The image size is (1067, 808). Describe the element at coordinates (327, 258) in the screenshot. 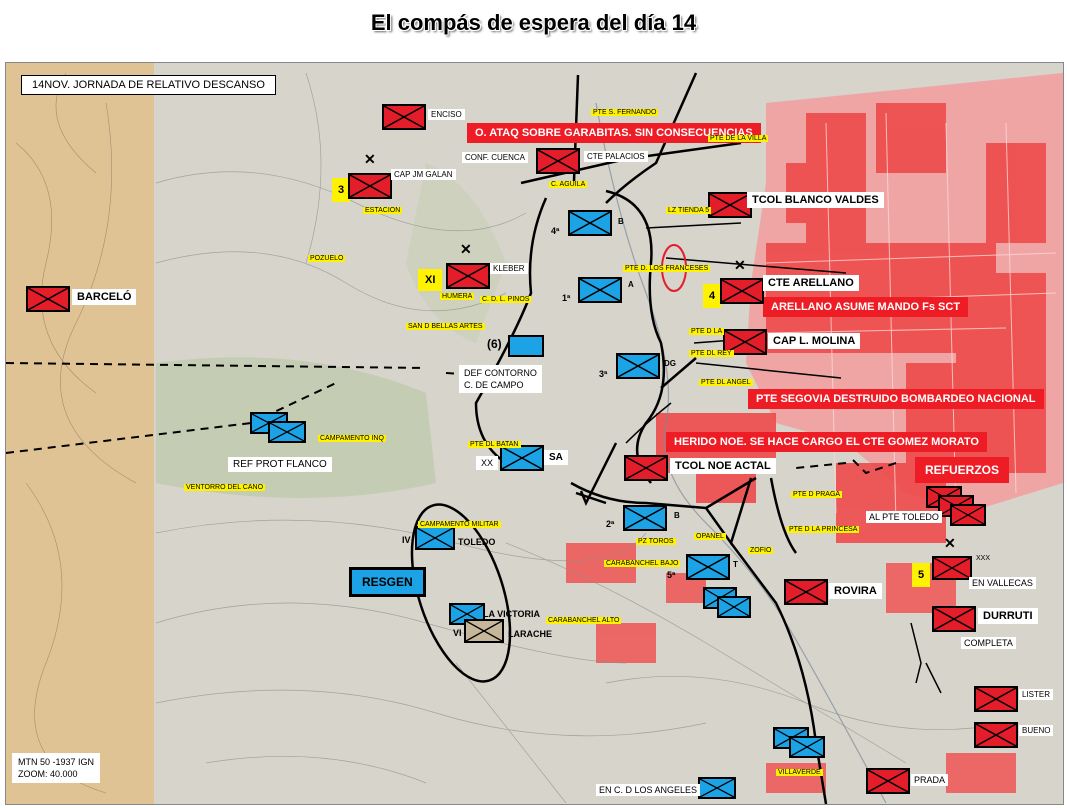

I see `place-pozuelo: POZUELO` at that location.